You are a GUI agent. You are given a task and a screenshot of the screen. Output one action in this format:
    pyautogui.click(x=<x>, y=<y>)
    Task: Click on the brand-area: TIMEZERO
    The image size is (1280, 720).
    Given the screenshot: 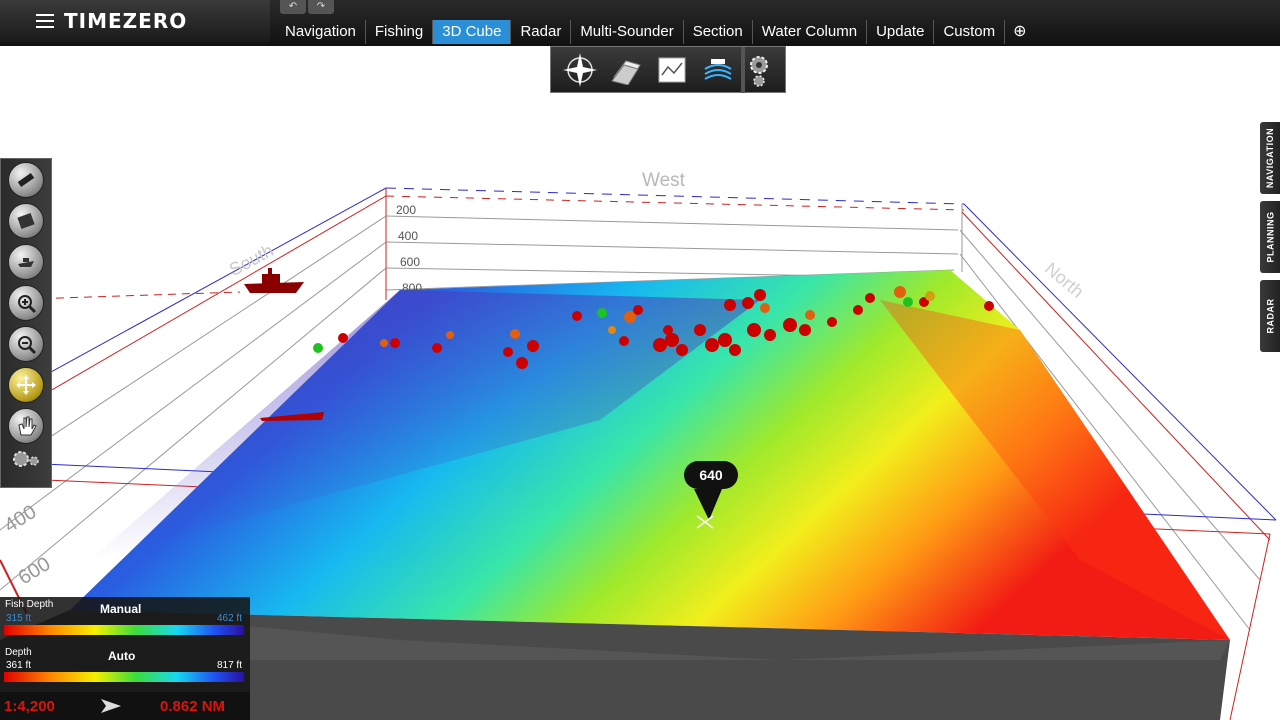 What is the action you would take?
    pyautogui.click(x=135, y=21)
    